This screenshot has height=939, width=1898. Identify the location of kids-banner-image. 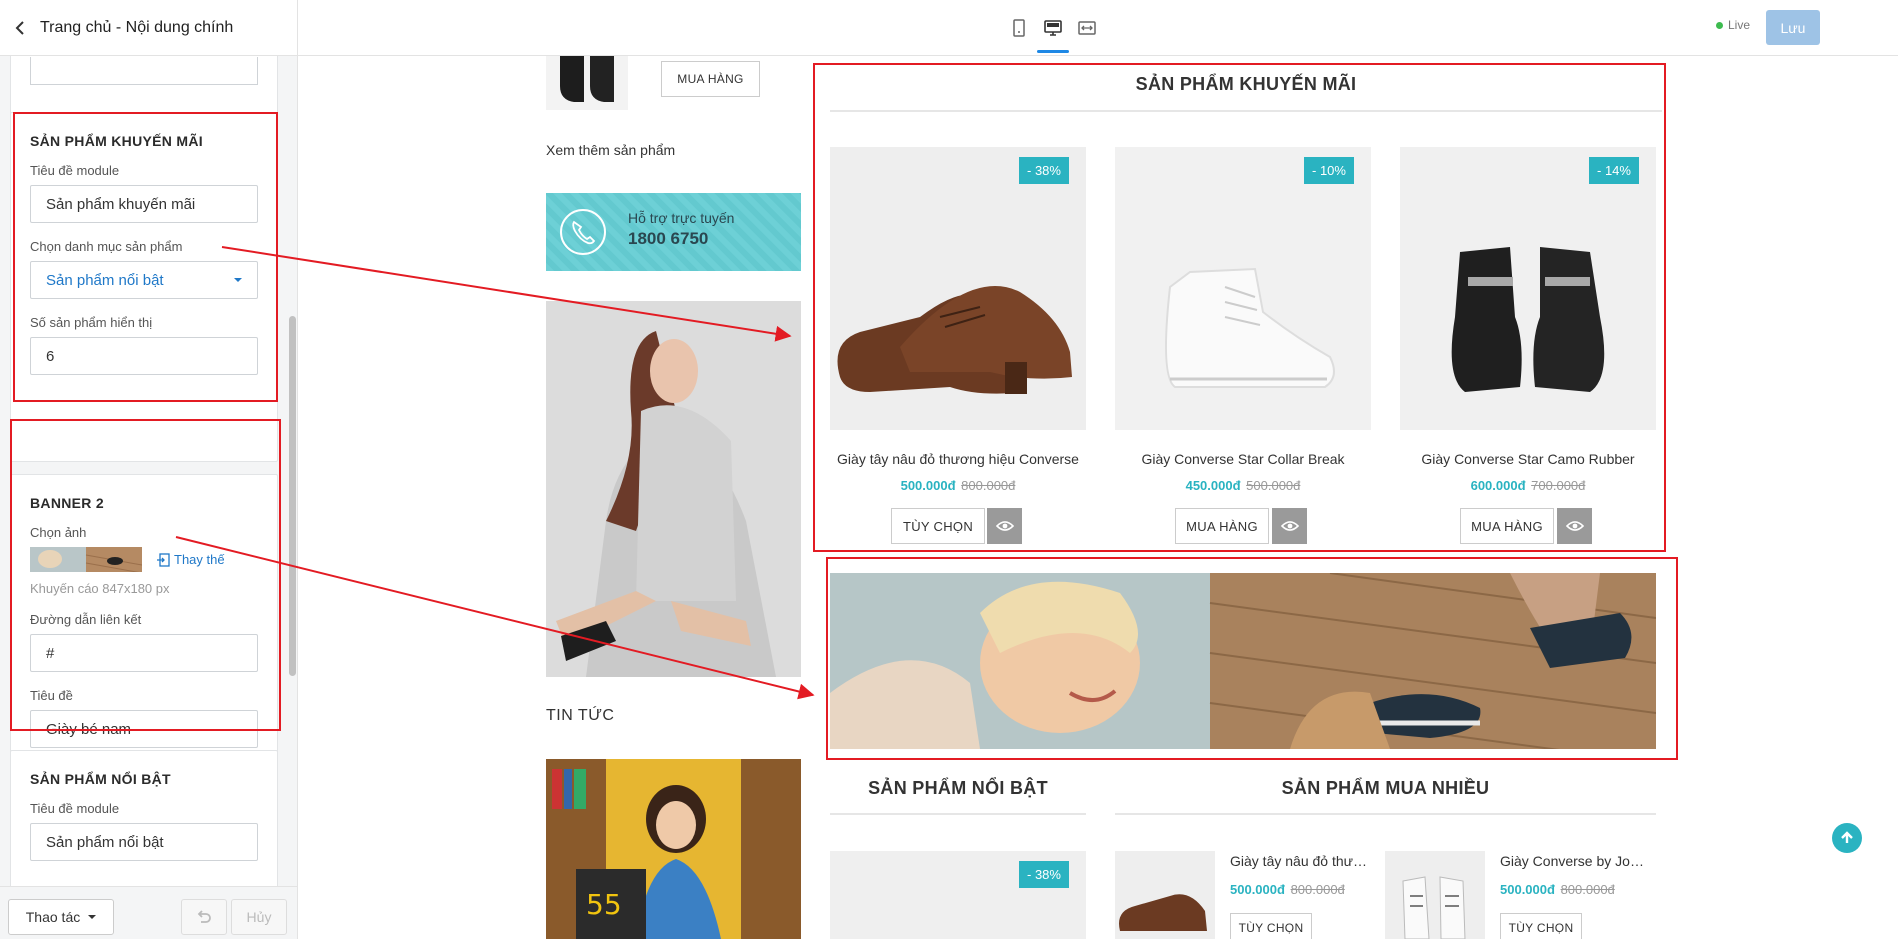
(1243, 661).